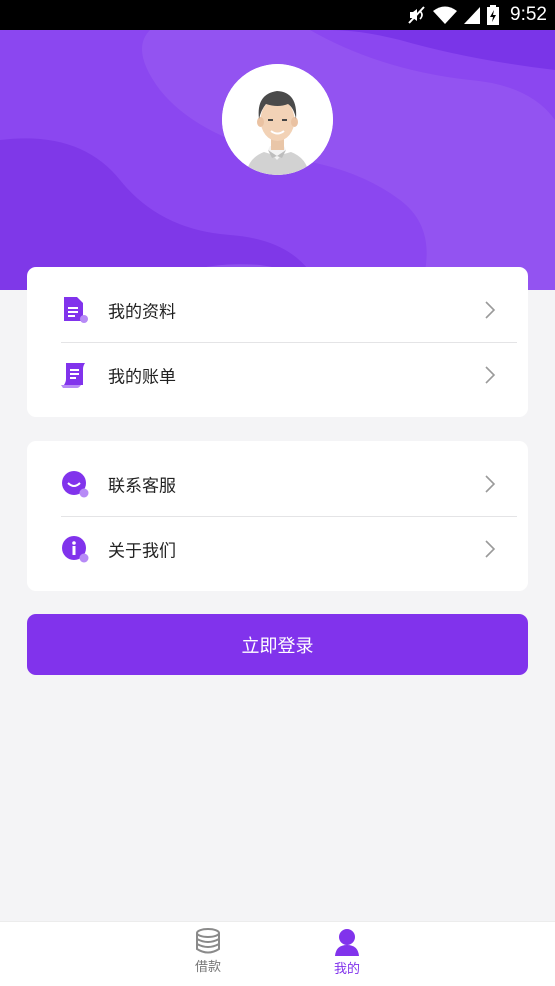 This screenshot has height=986, width=555. What do you see at coordinates (76, 310) in the screenshot?
I see `document-icon` at bounding box center [76, 310].